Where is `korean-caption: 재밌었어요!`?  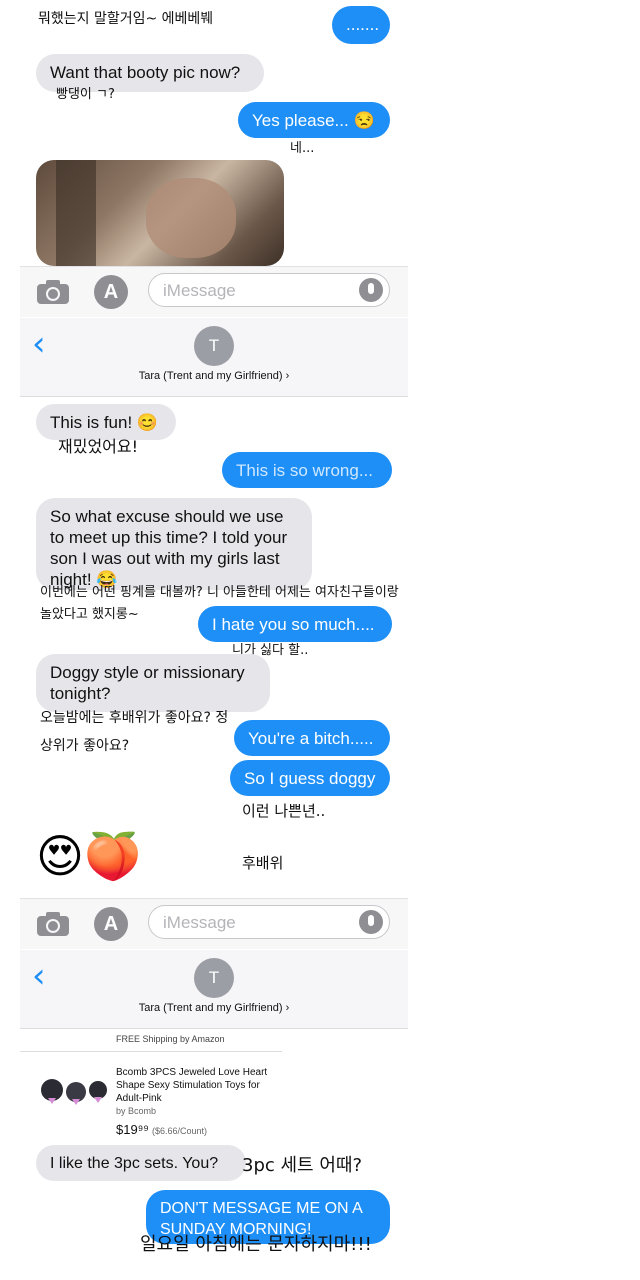 korean-caption: 재밌었어요! is located at coordinates (98, 446).